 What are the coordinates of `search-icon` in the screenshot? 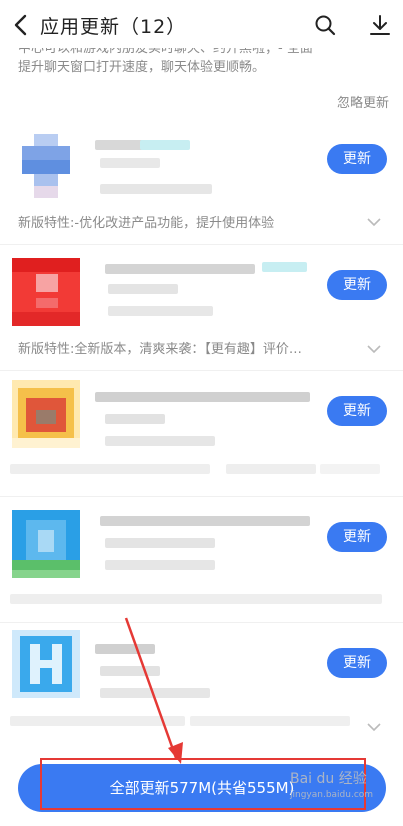 It's located at (325, 25).